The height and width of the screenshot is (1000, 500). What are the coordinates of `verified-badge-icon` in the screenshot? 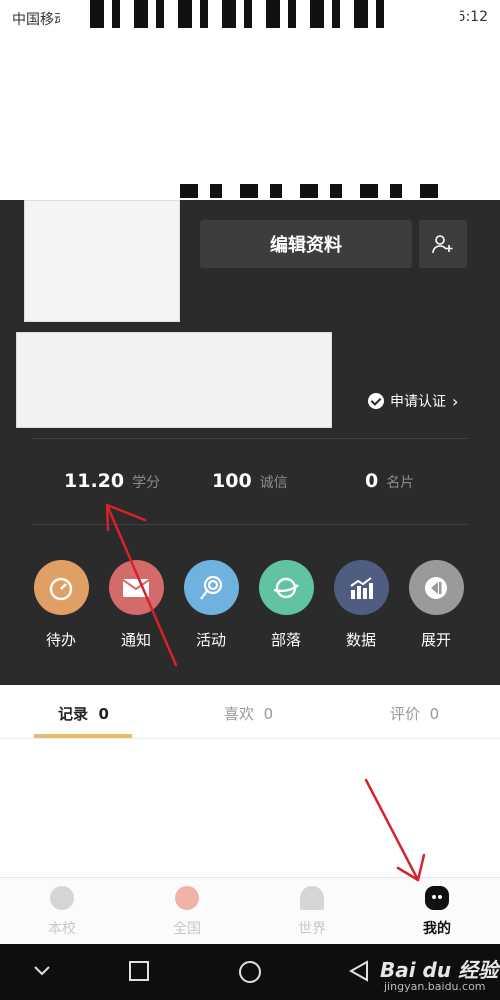 It's located at (376, 401).